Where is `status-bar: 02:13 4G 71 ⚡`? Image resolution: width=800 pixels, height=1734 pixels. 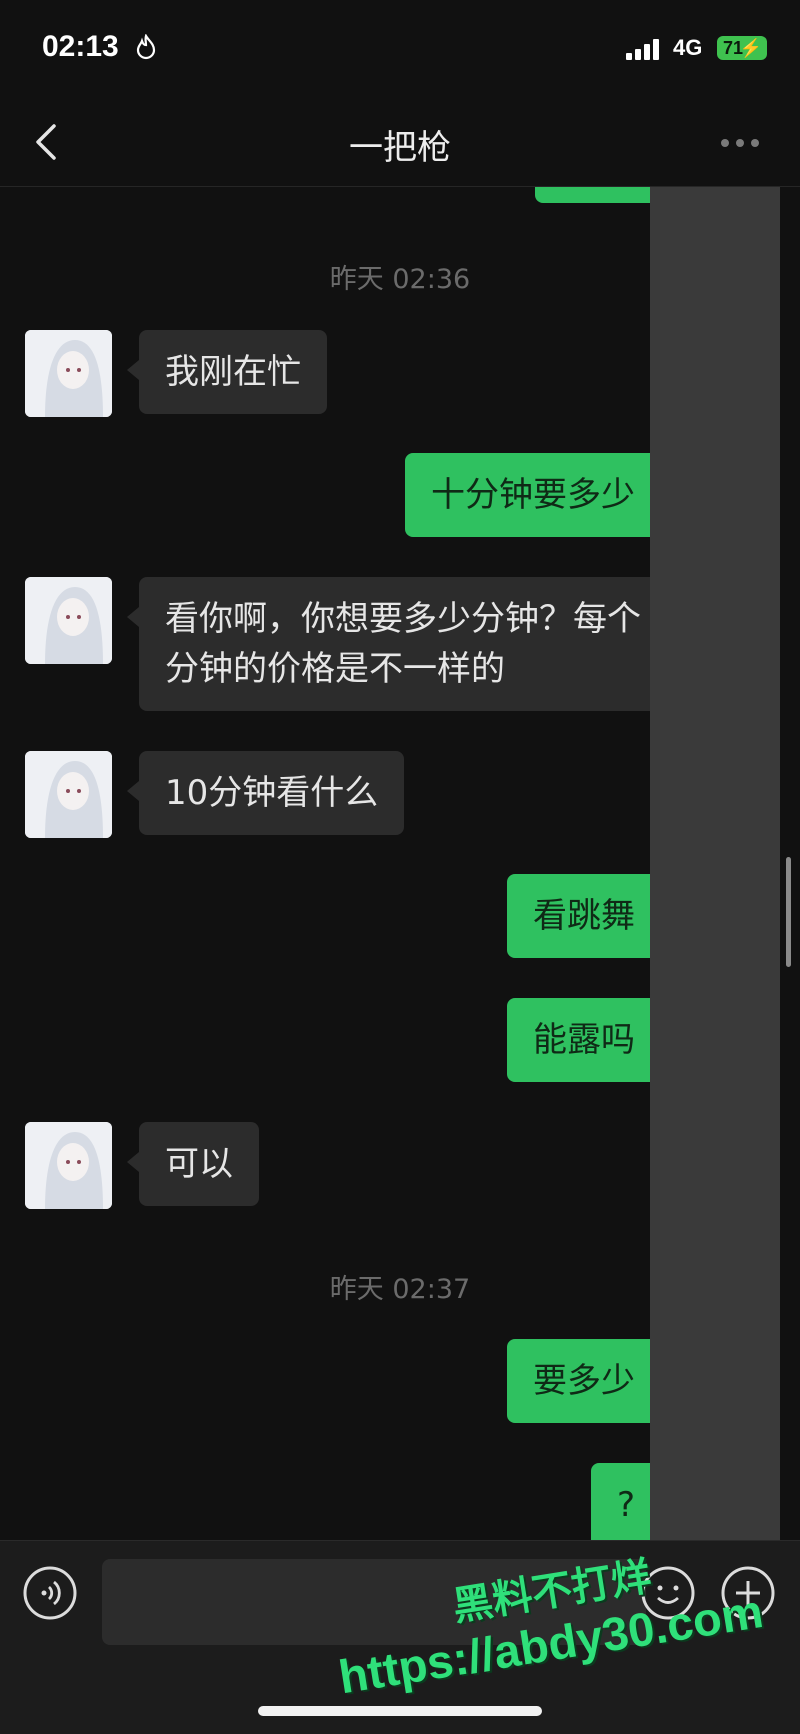
status-bar: 02:13 4G 71 ⚡ is located at coordinates (400, 50).